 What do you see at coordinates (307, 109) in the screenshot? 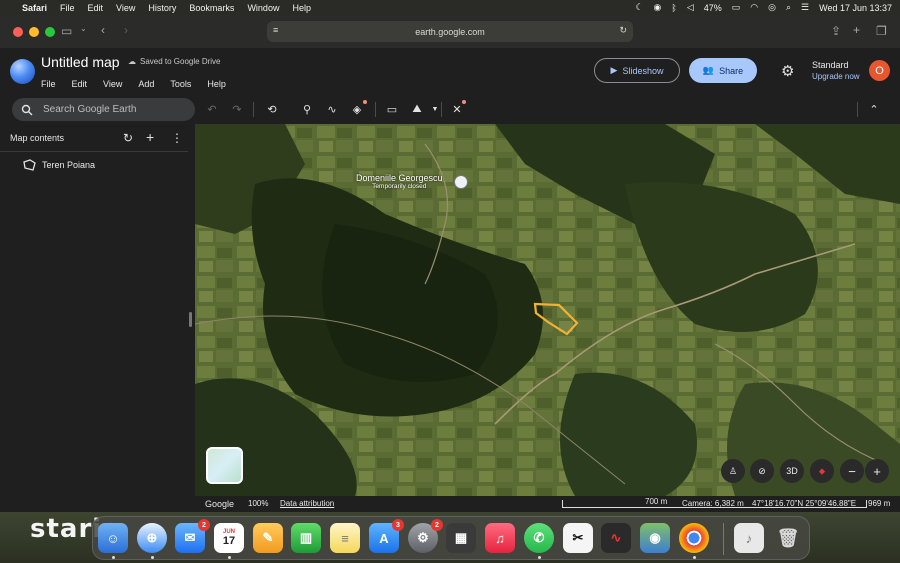
I see `placemark-icon: ⚲` at bounding box center [307, 109].